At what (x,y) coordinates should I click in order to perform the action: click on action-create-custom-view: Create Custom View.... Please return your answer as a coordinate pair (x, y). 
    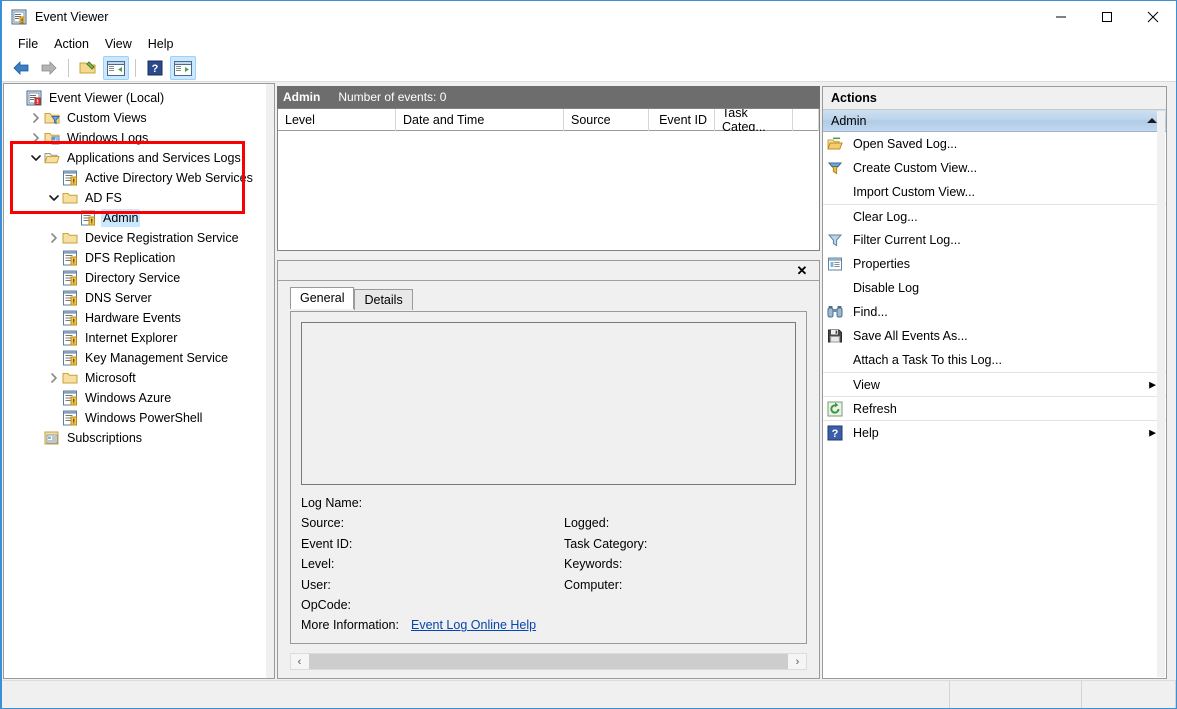
    Looking at the image, I should click on (994, 168).